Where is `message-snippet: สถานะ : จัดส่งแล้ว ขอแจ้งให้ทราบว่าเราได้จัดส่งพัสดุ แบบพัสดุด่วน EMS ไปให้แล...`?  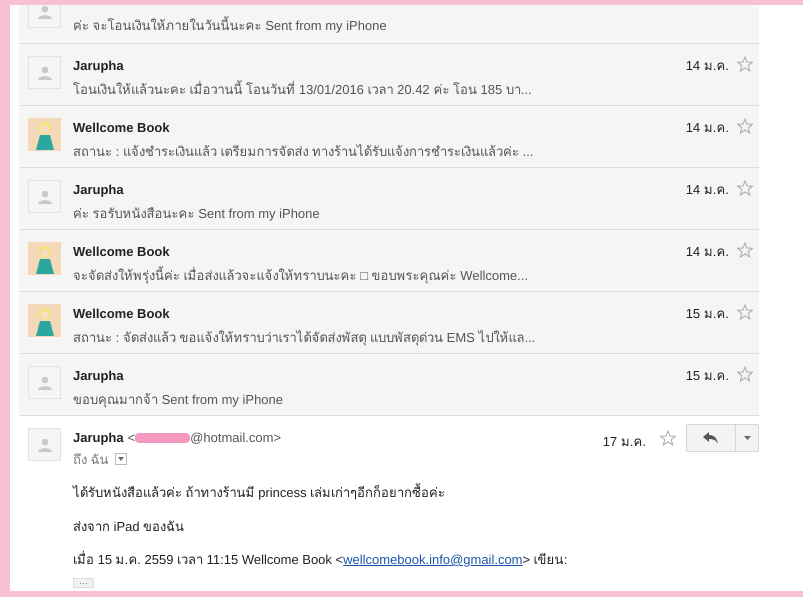 message-snippet: สถานะ : จัดส่งแล้ว ขอแจ้งให้ทราบว่าเราได้จัดส่งพัสดุ แบบพัสดุด่วน EMS ไปให้แล... is located at coordinates (304, 337).